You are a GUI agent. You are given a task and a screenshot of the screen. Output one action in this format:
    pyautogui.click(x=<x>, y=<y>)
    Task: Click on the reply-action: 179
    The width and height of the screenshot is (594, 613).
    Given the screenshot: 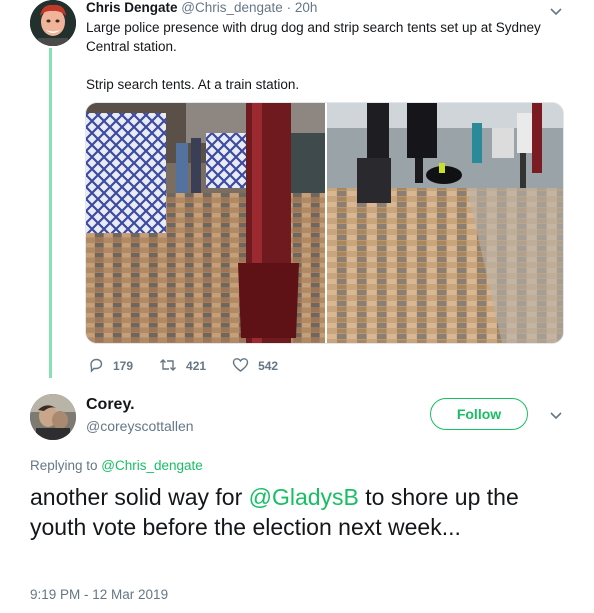 What is the action you would take?
    pyautogui.click(x=110, y=366)
    